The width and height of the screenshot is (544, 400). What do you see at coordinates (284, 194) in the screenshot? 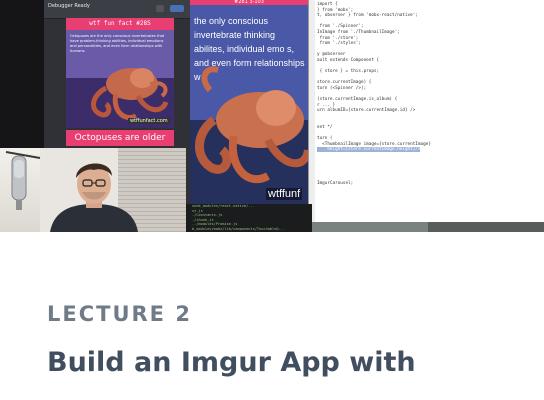
I see `watermark-large: wtffunf` at bounding box center [284, 194].